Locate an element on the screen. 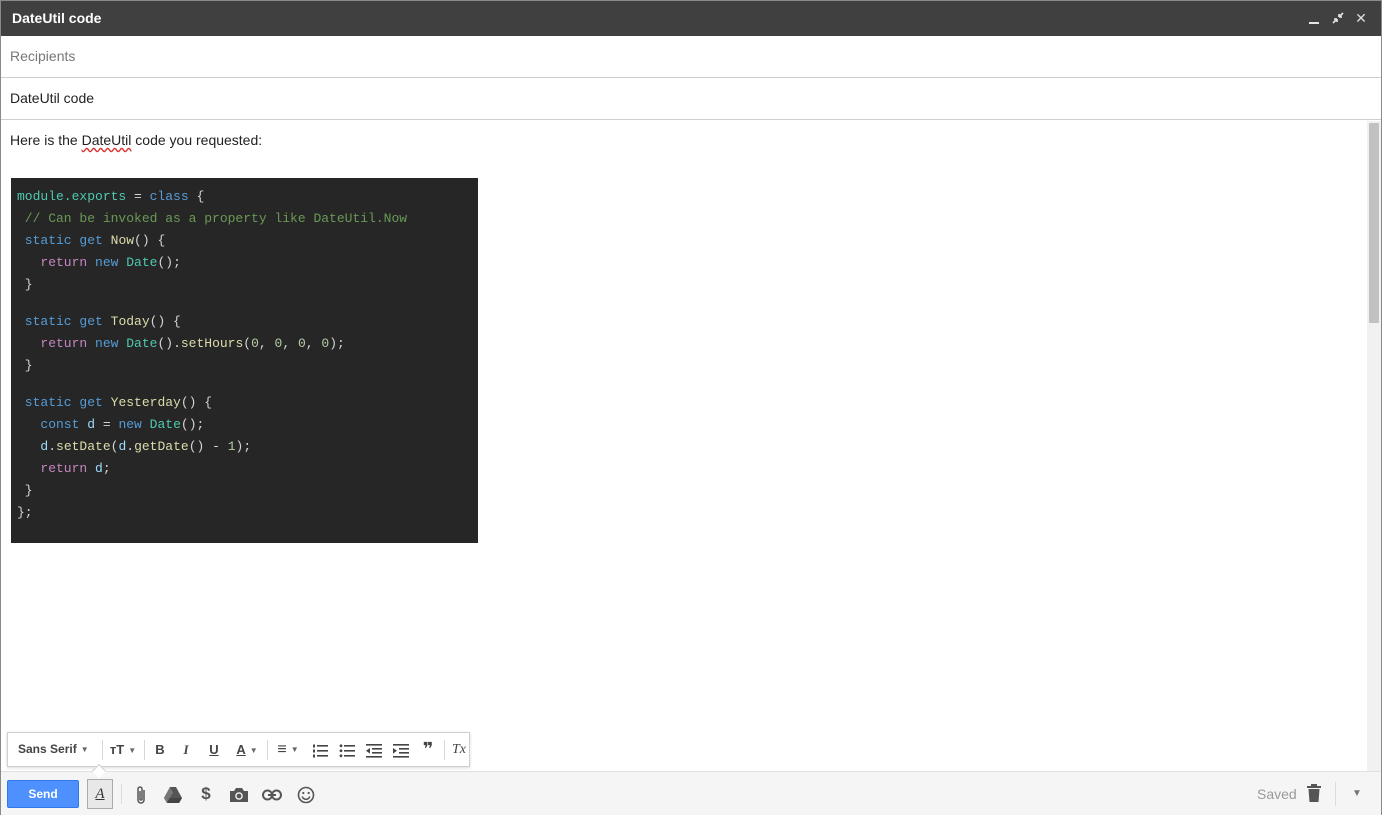 The height and width of the screenshot is (815, 1382). quote-icon: ❞ is located at coordinates (428, 749).